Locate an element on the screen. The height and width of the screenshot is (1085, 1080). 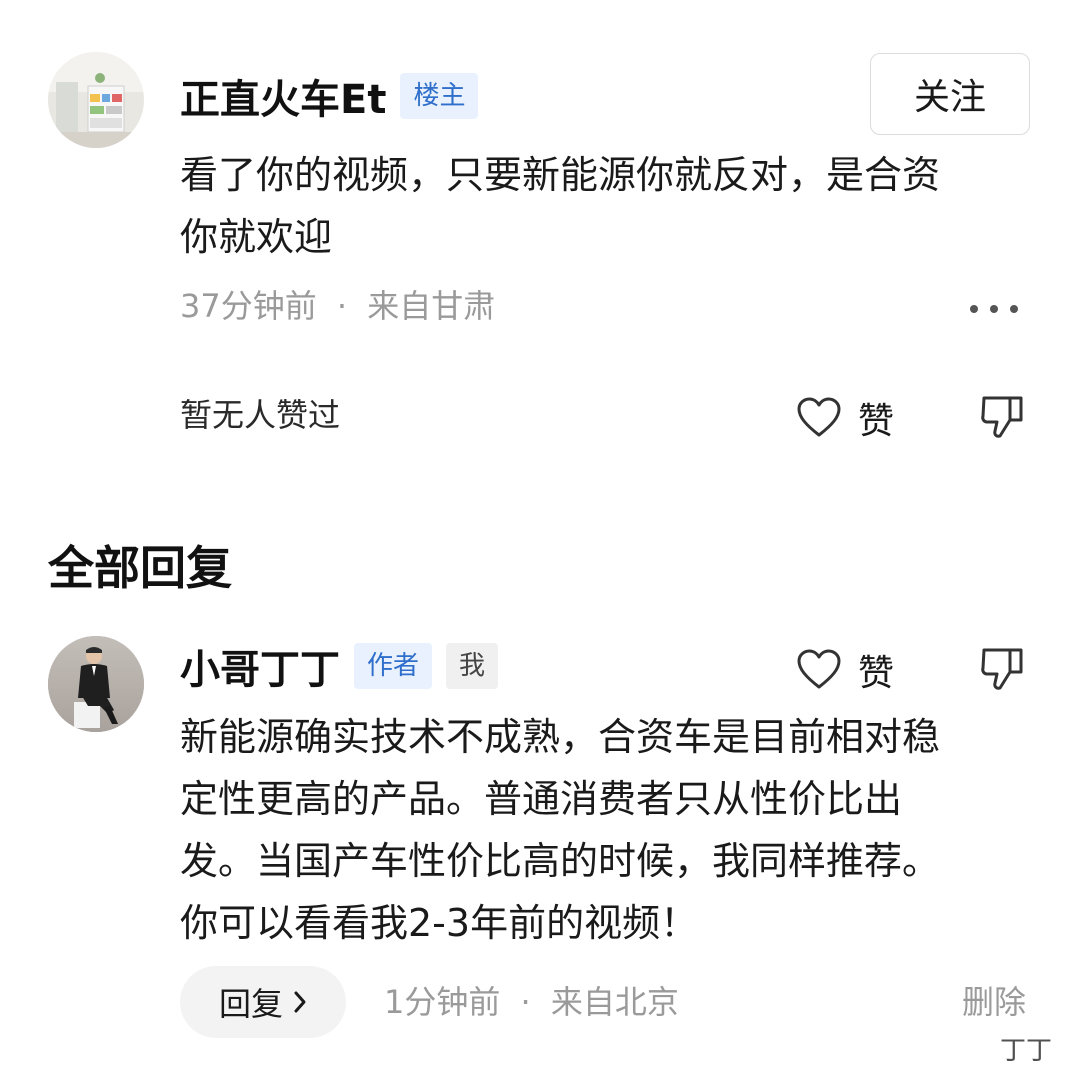
reply-meta: 1分钟前 · 来自北京 is located at coordinates (531, 1002).